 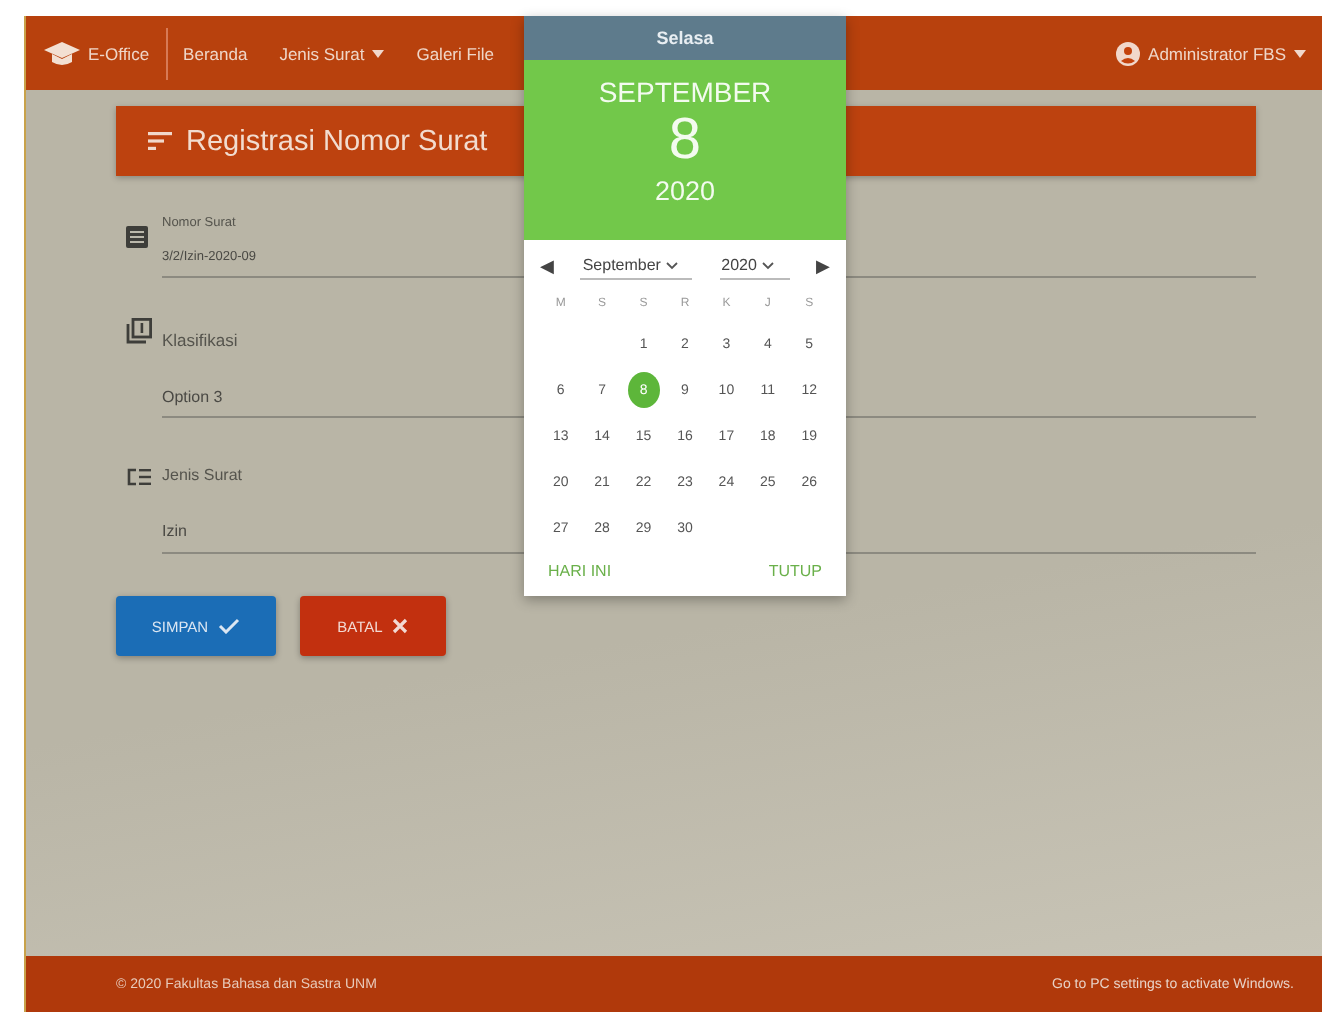 What do you see at coordinates (229, 626) in the screenshot?
I see `check-icon` at bounding box center [229, 626].